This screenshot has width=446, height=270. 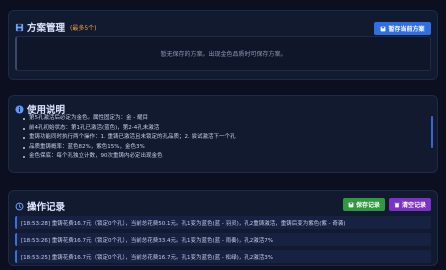 I want to click on instructions-scrollbar, so click(x=432, y=132).